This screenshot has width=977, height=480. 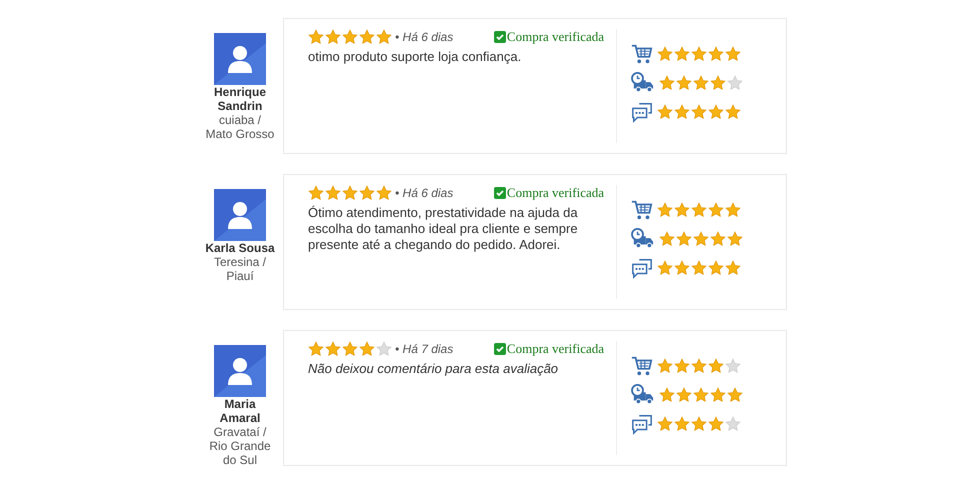 I want to click on reviewer-name: Maria Amaral, so click(x=240, y=411).